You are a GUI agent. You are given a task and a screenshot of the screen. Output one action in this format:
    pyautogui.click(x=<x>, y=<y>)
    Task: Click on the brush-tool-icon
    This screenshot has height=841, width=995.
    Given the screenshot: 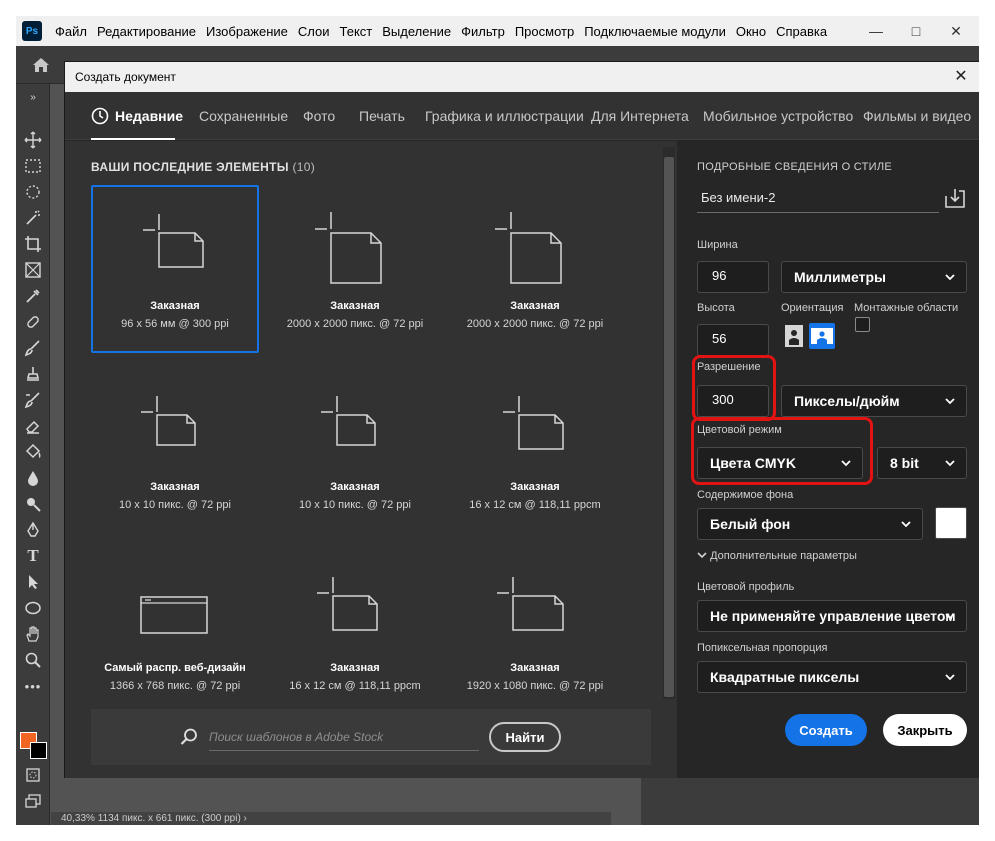 What is the action you would take?
    pyautogui.click(x=33, y=348)
    